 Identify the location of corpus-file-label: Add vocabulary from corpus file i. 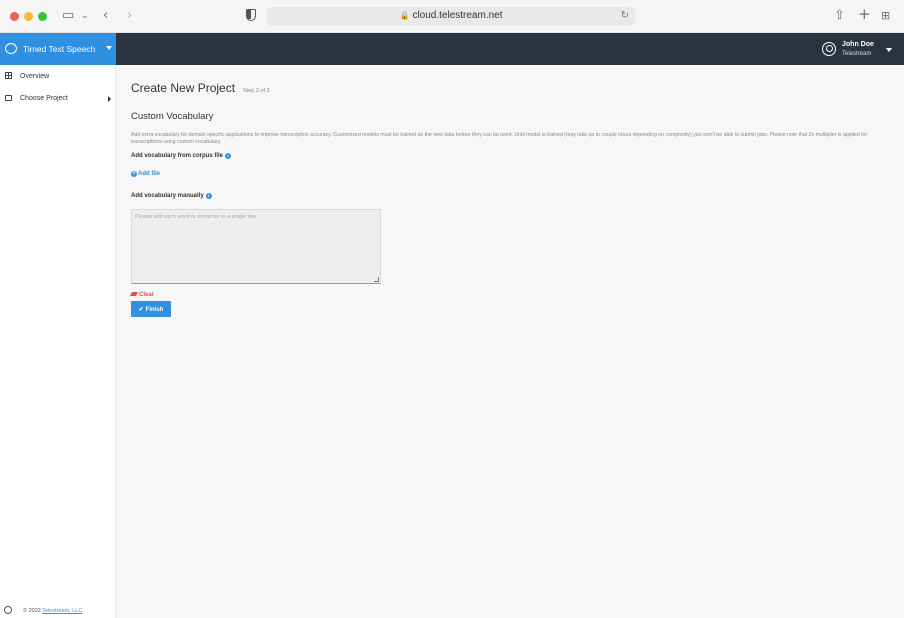
(181, 156).